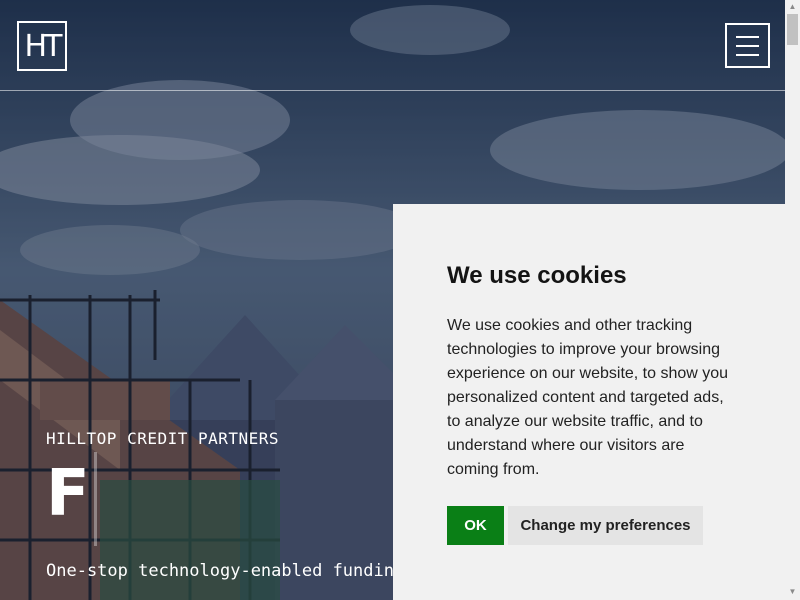 This screenshot has height=600, width=800. Describe the element at coordinates (792, 7) in the screenshot. I see `scroll-up-arrow-icon: ▲` at that location.